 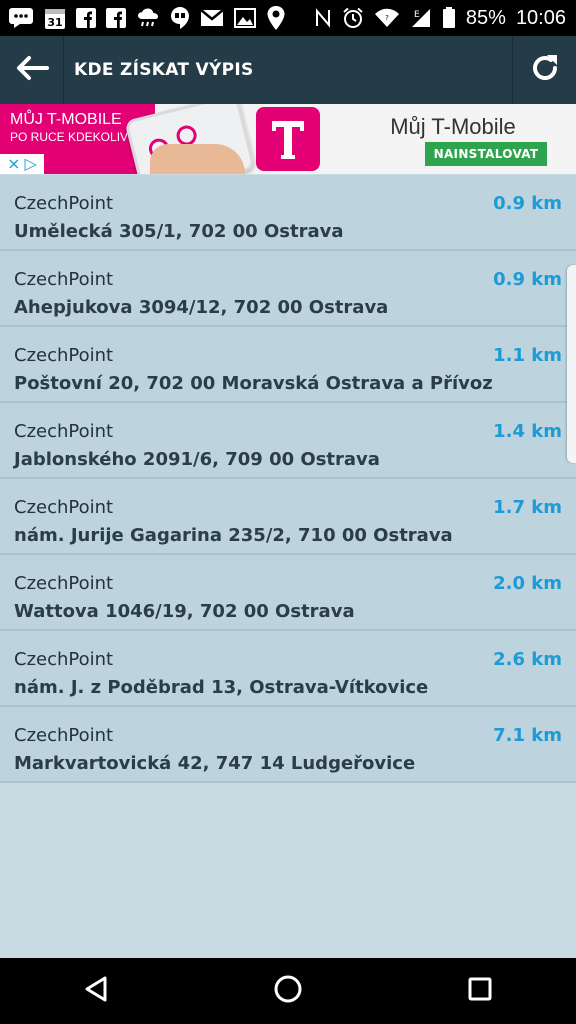 I want to click on triangle-back-icon, so click(x=96, y=991).